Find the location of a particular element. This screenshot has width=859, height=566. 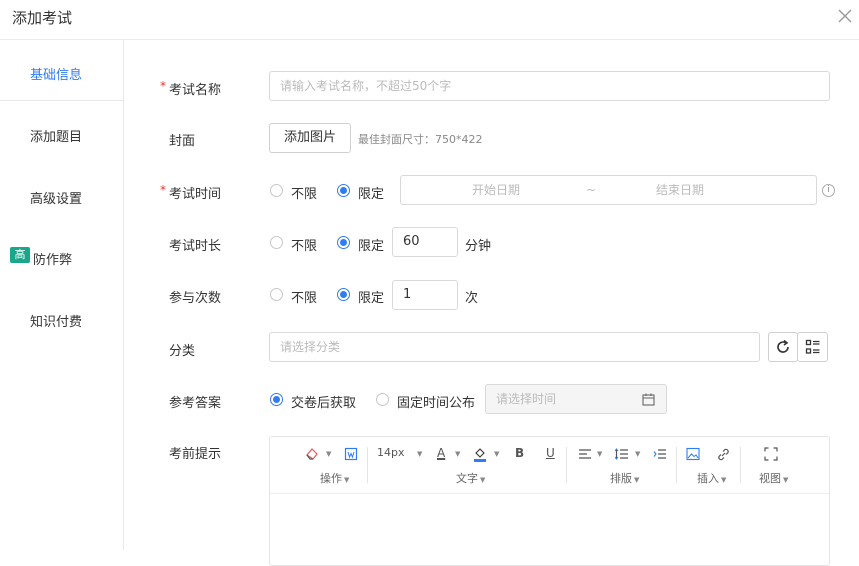

answer-after-submit-radio is located at coordinates (276, 399).